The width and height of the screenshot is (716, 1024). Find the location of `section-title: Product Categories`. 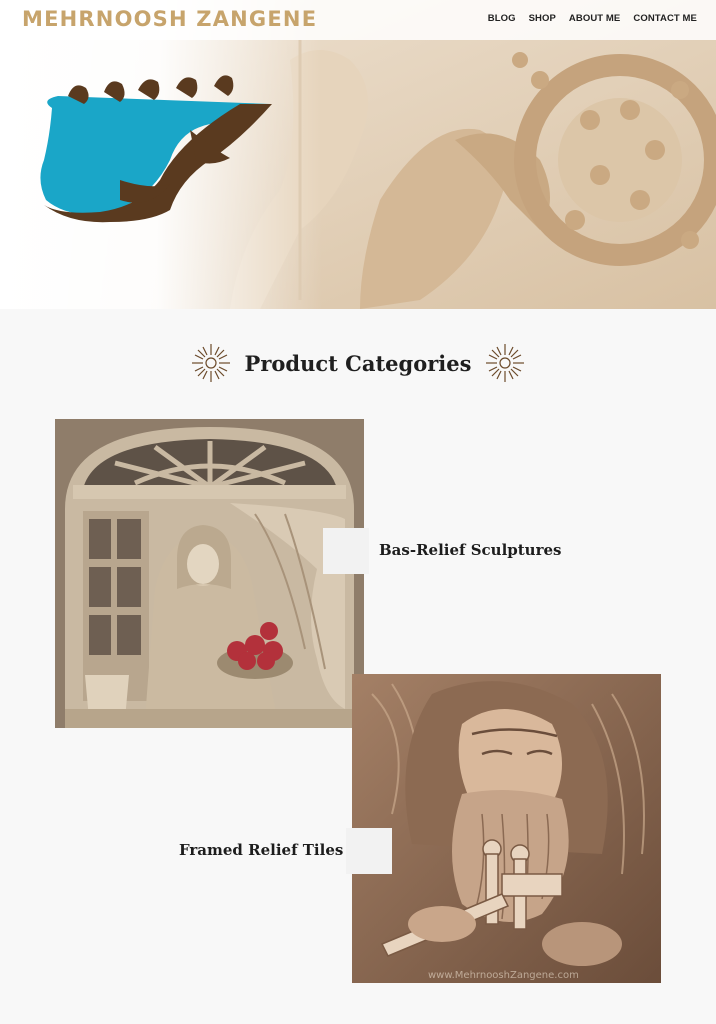

section-title: Product Categories is located at coordinates (358, 363).